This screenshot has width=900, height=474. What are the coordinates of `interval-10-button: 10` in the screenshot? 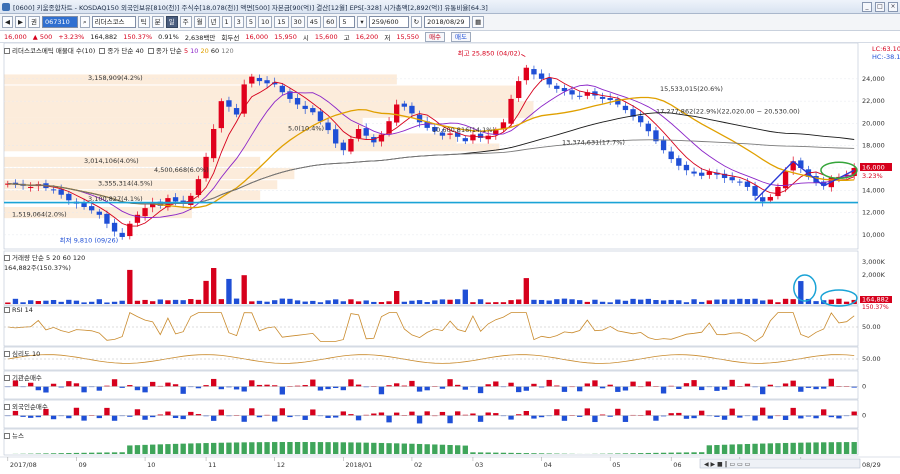 It's located at (265, 22).